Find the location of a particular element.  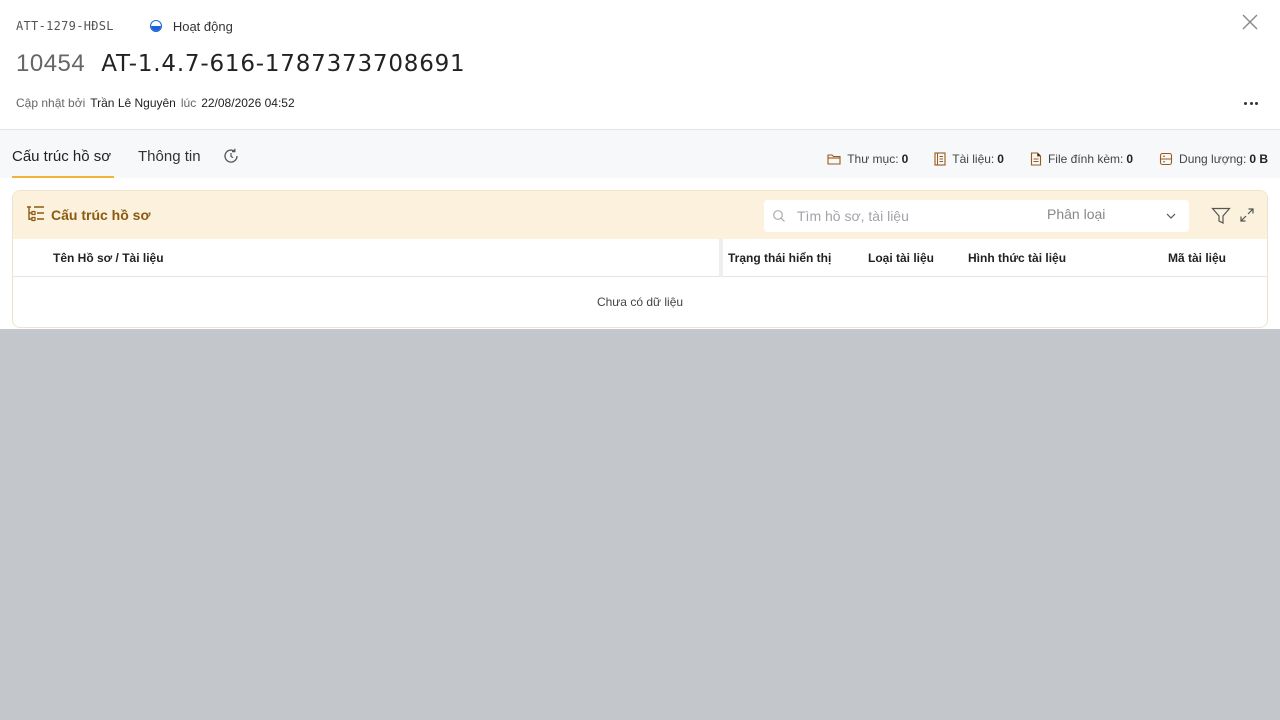

close-icon is located at coordinates (1250, 22).